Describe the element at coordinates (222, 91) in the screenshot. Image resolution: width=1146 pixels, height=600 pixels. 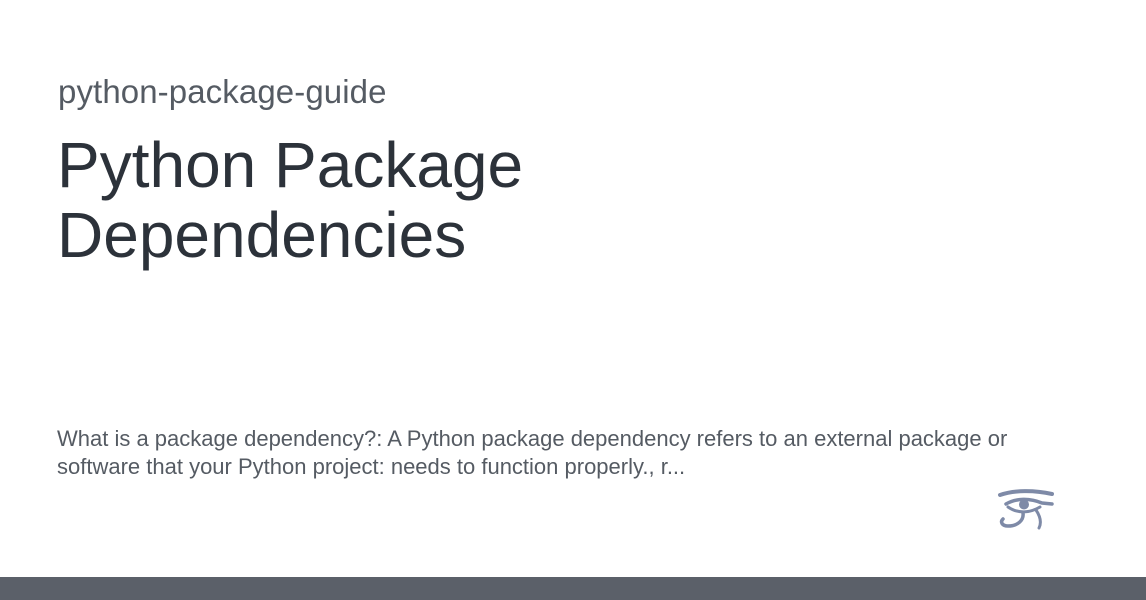
I see `repo-name: python-package-guide` at that location.